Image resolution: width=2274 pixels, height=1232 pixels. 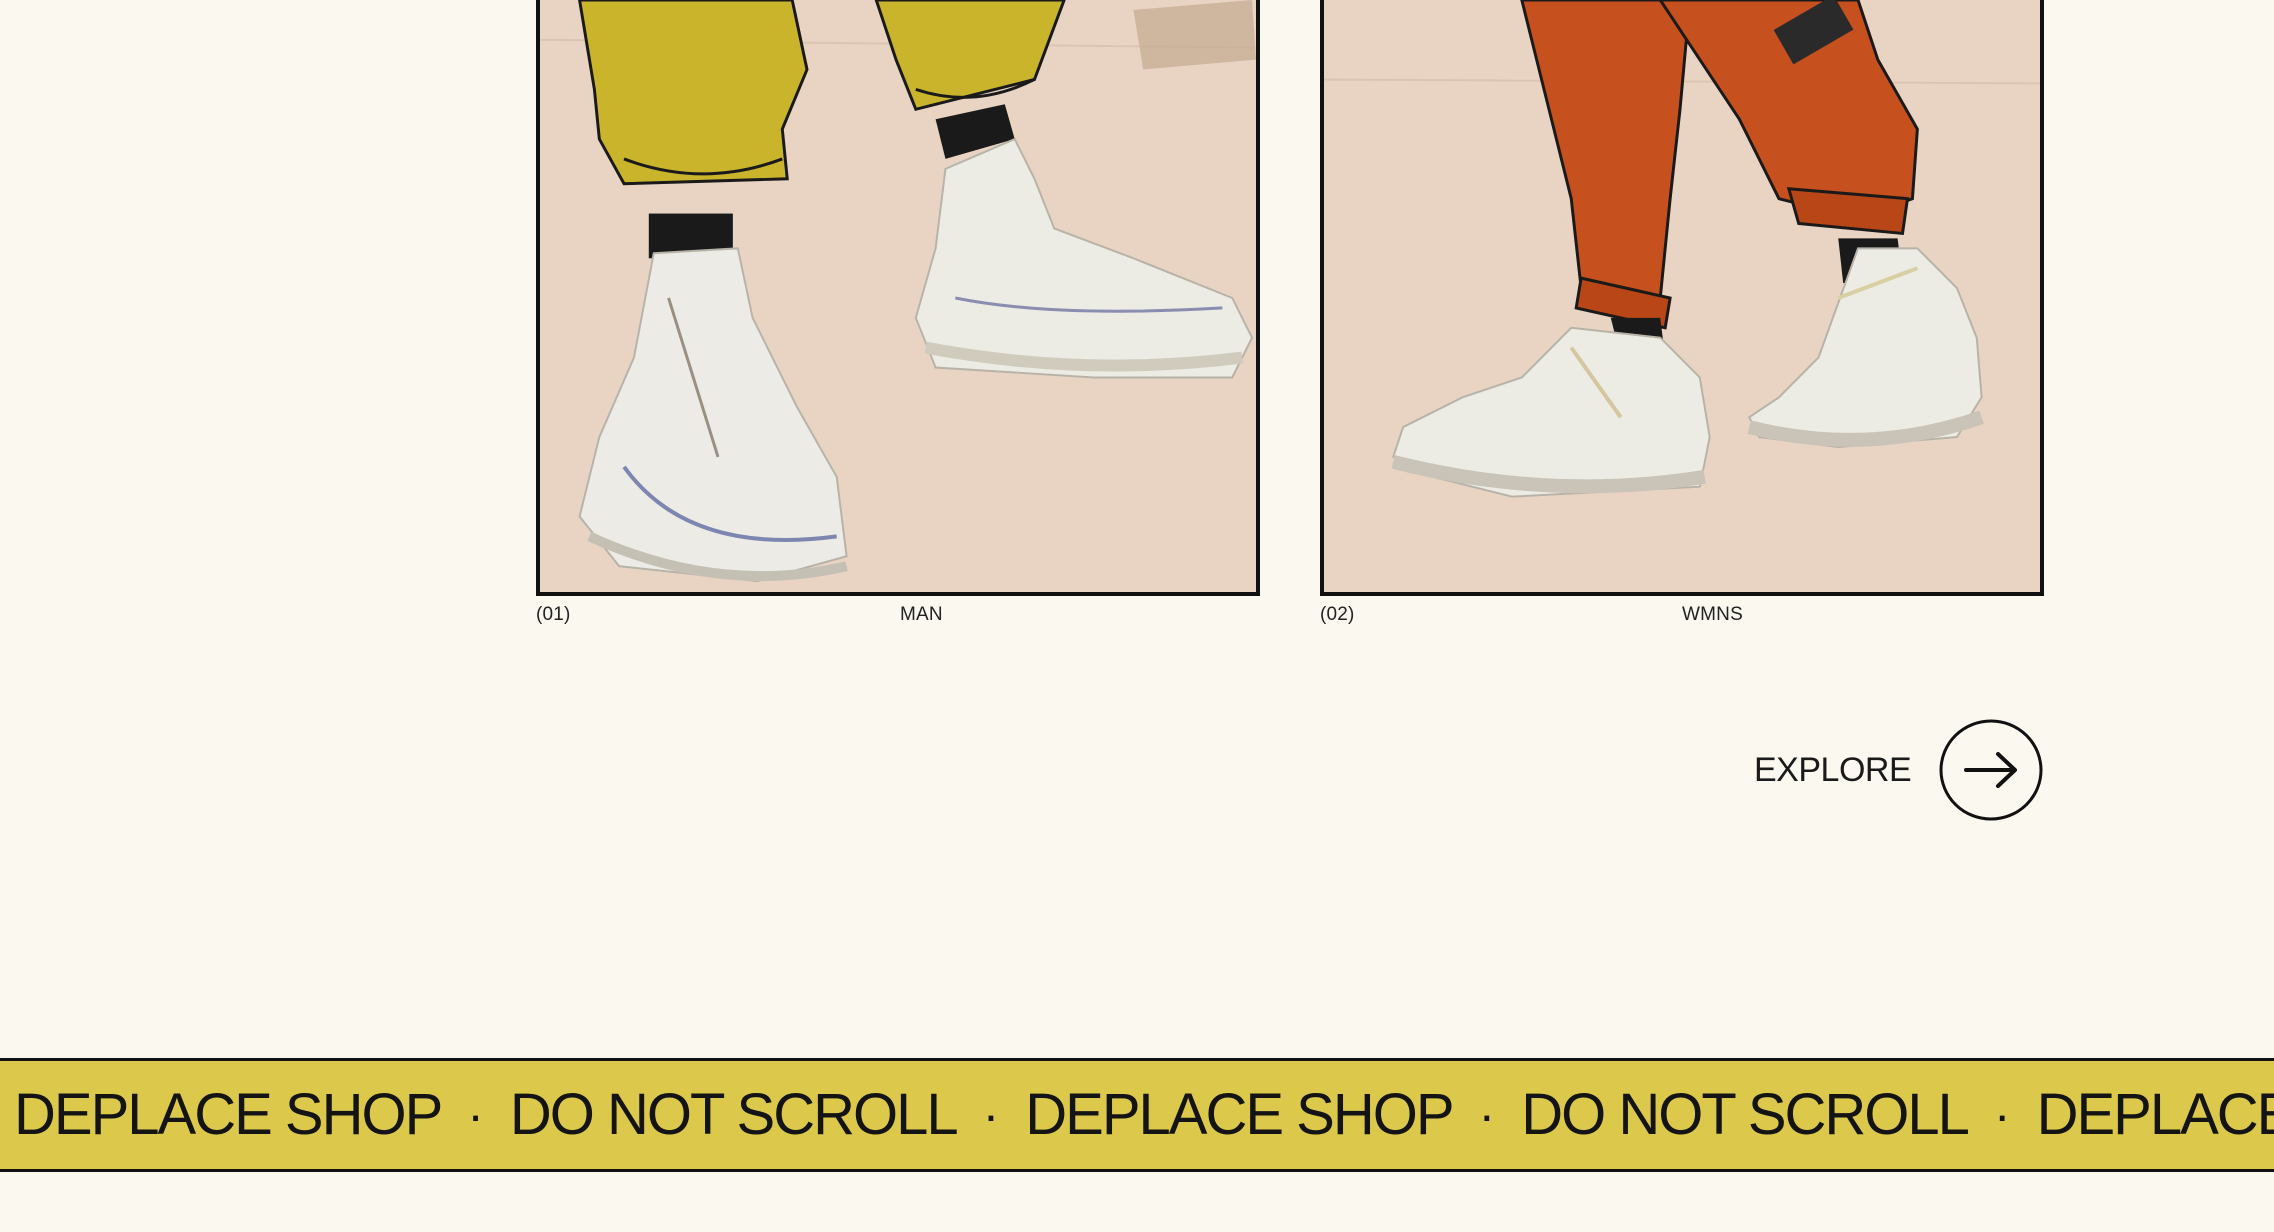 What do you see at coordinates (1712, 616) in the screenshot?
I see `category-label-wmns: WMNS` at bounding box center [1712, 616].